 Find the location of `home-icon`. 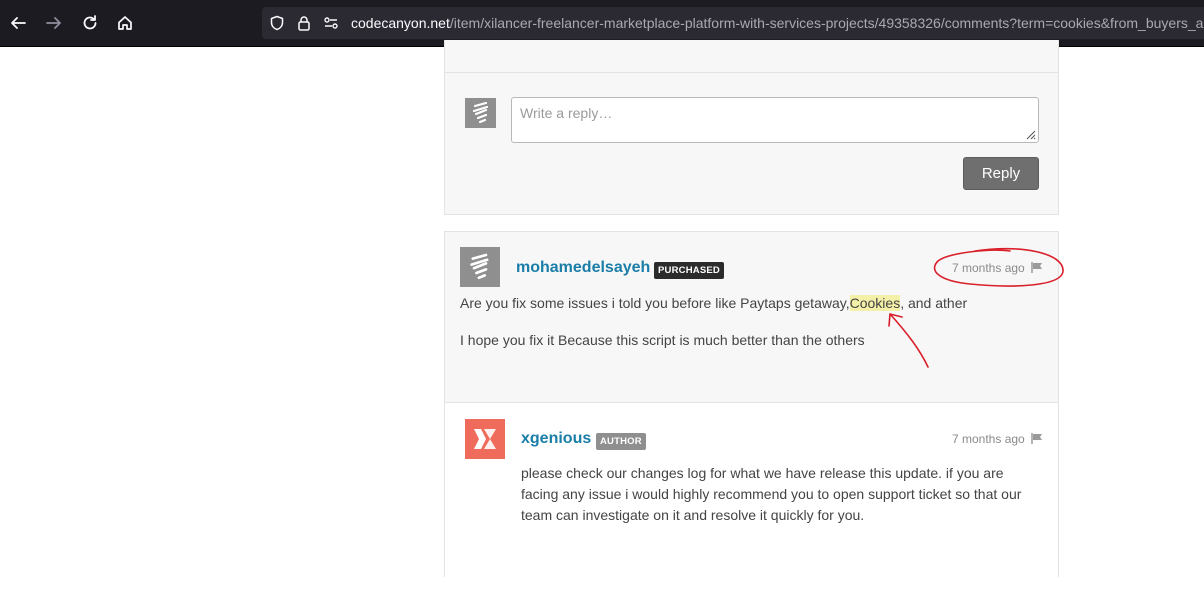

home-icon is located at coordinates (125, 23).